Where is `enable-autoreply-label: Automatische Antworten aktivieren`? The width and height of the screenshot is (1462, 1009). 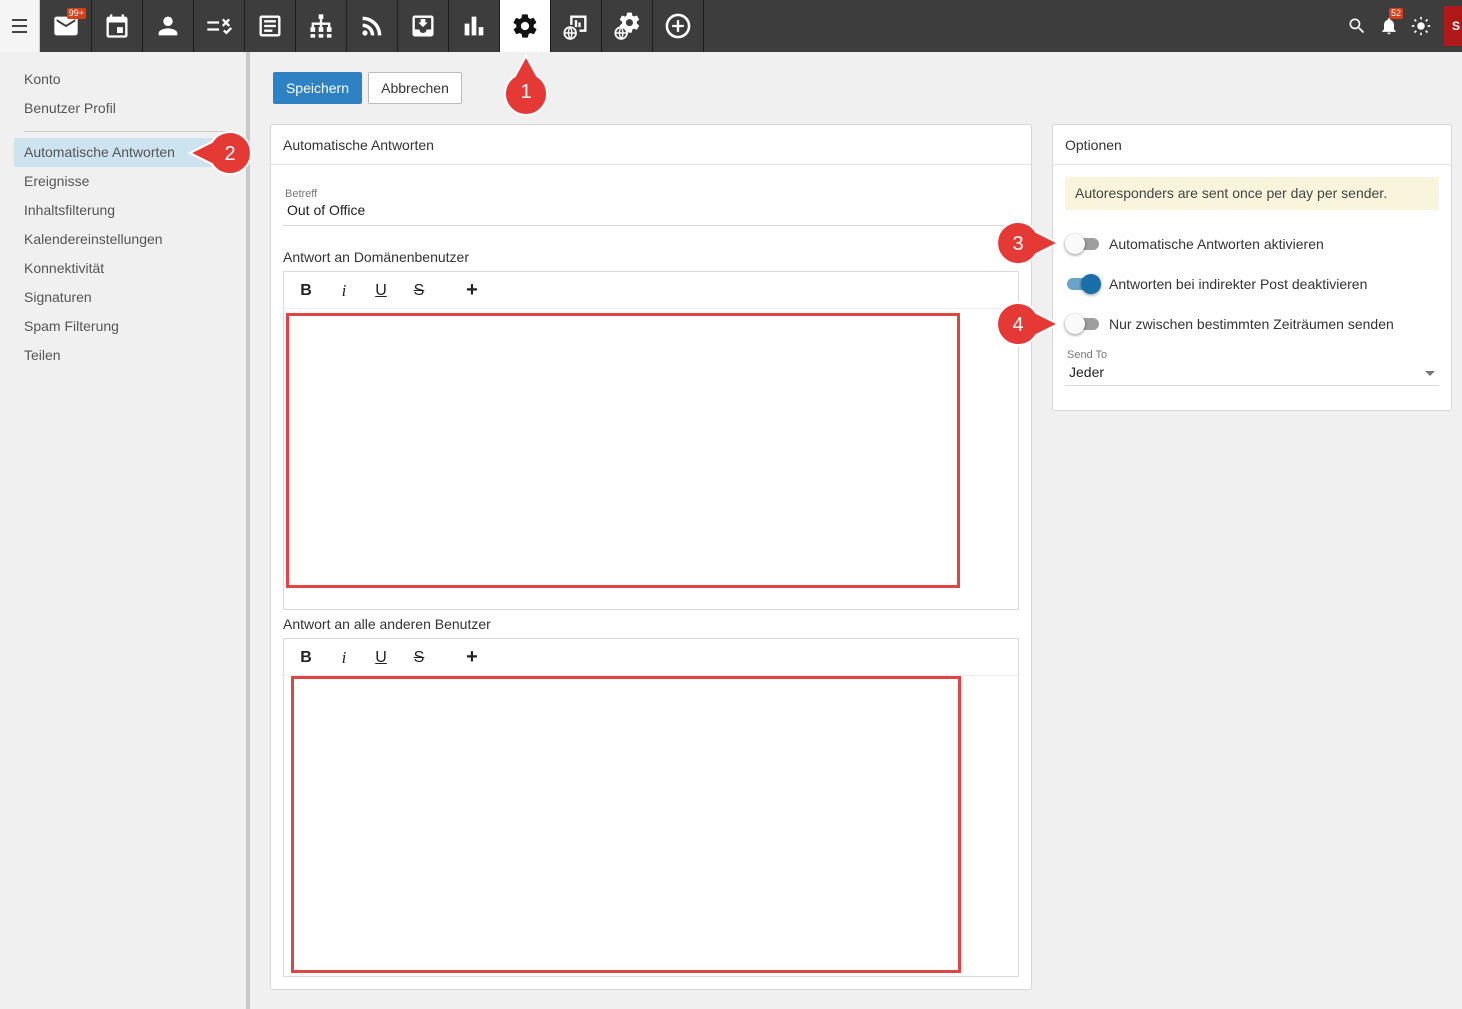 enable-autoreply-label: Automatische Antworten aktivieren is located at coordinates (1216, 244).